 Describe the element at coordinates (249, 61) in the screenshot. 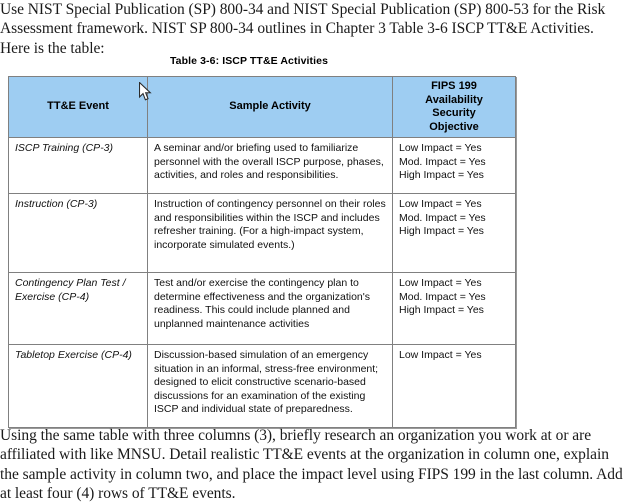

I see `table-caption: Table 3-6: ISCP TT&E Activities` at that location.